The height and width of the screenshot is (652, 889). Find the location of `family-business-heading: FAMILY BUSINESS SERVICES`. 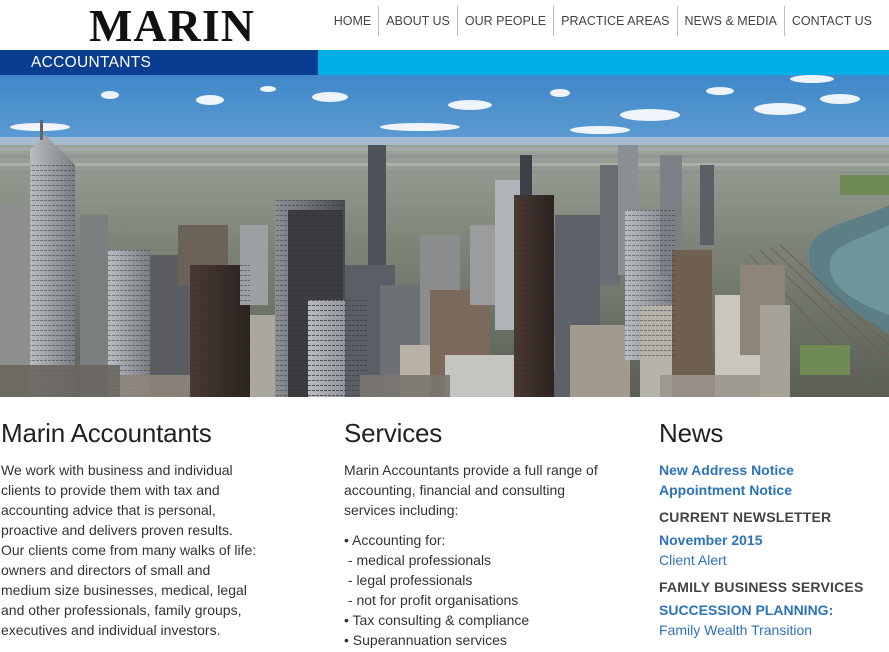

family-business-heading: FAMILY BUSINESS SERVICES is located at coordinates (761, 587).